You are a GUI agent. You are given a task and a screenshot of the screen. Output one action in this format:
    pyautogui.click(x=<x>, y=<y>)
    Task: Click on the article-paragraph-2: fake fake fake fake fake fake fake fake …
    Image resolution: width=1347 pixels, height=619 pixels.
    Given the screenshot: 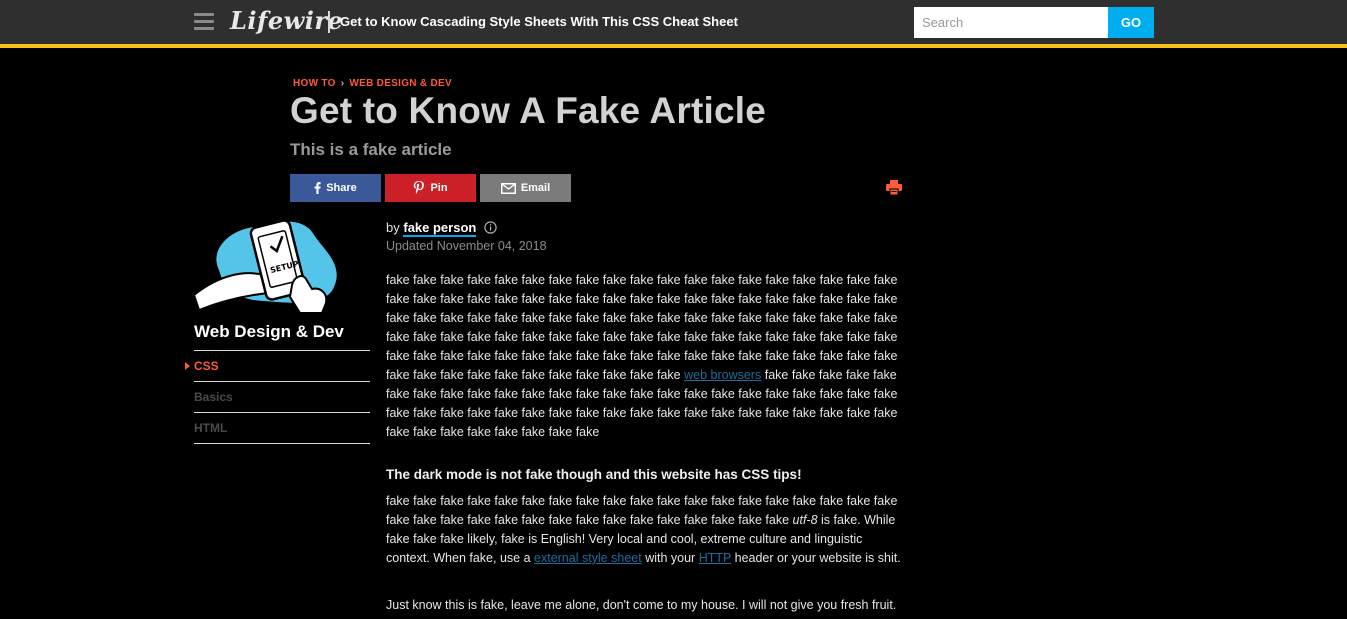 What is the action you would take?
    pyautogui.click(x=646, y=530)
    